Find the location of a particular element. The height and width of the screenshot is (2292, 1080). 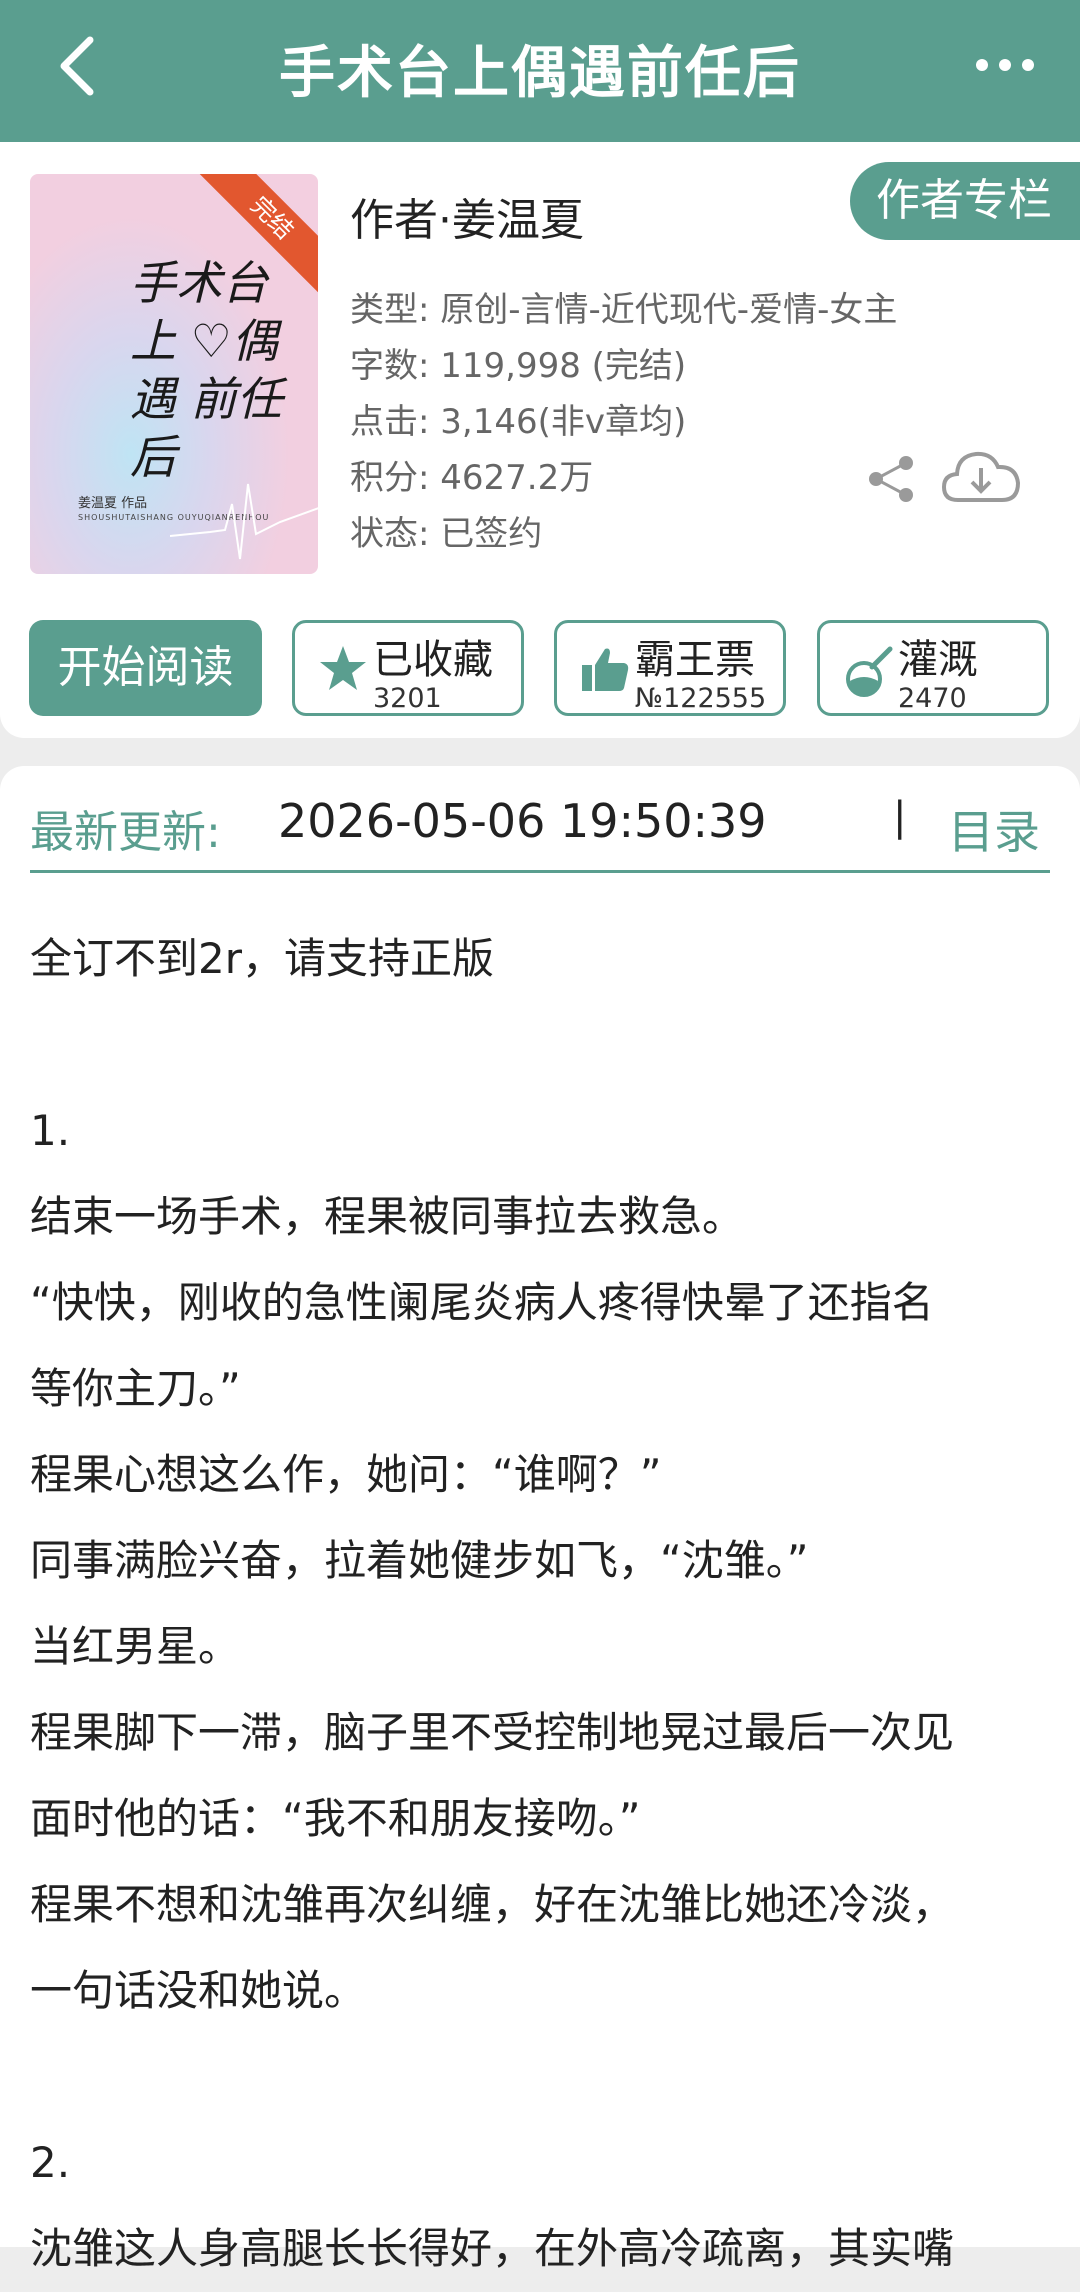

meta-words: 字数: 119,998 (完结) is located at coordinates (518, 366).